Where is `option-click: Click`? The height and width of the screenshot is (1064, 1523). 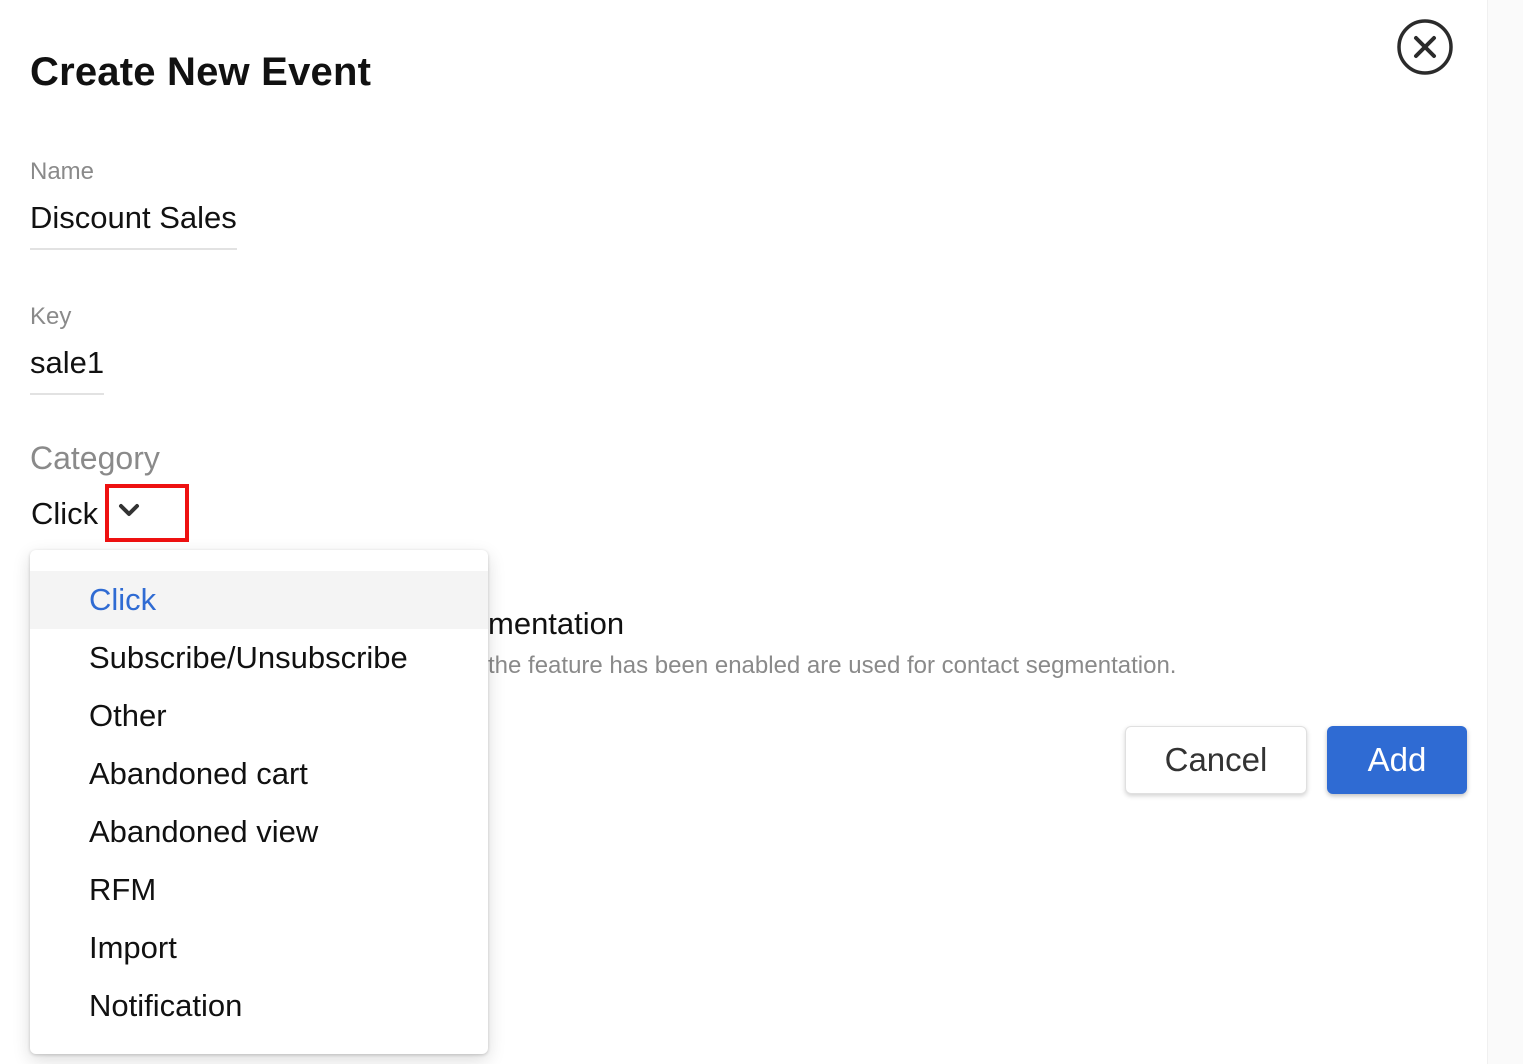 option-click: Click is located at coordinates (259, 600).